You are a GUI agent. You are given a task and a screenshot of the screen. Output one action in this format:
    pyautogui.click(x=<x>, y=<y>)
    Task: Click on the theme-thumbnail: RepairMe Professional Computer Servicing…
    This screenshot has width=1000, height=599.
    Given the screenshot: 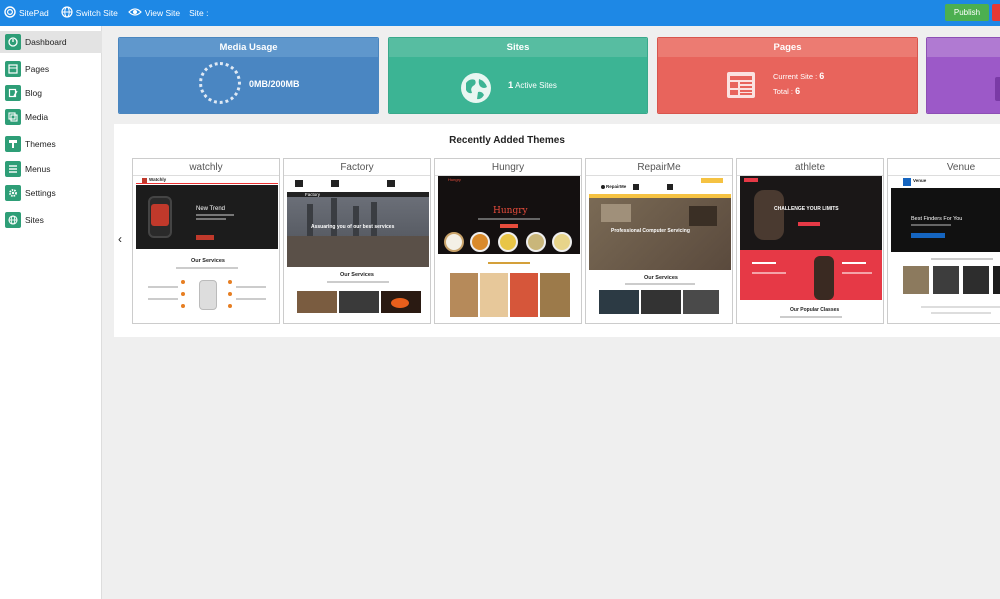 What is the action you would take?
    pyautogui.click(x=660, y=249)
    